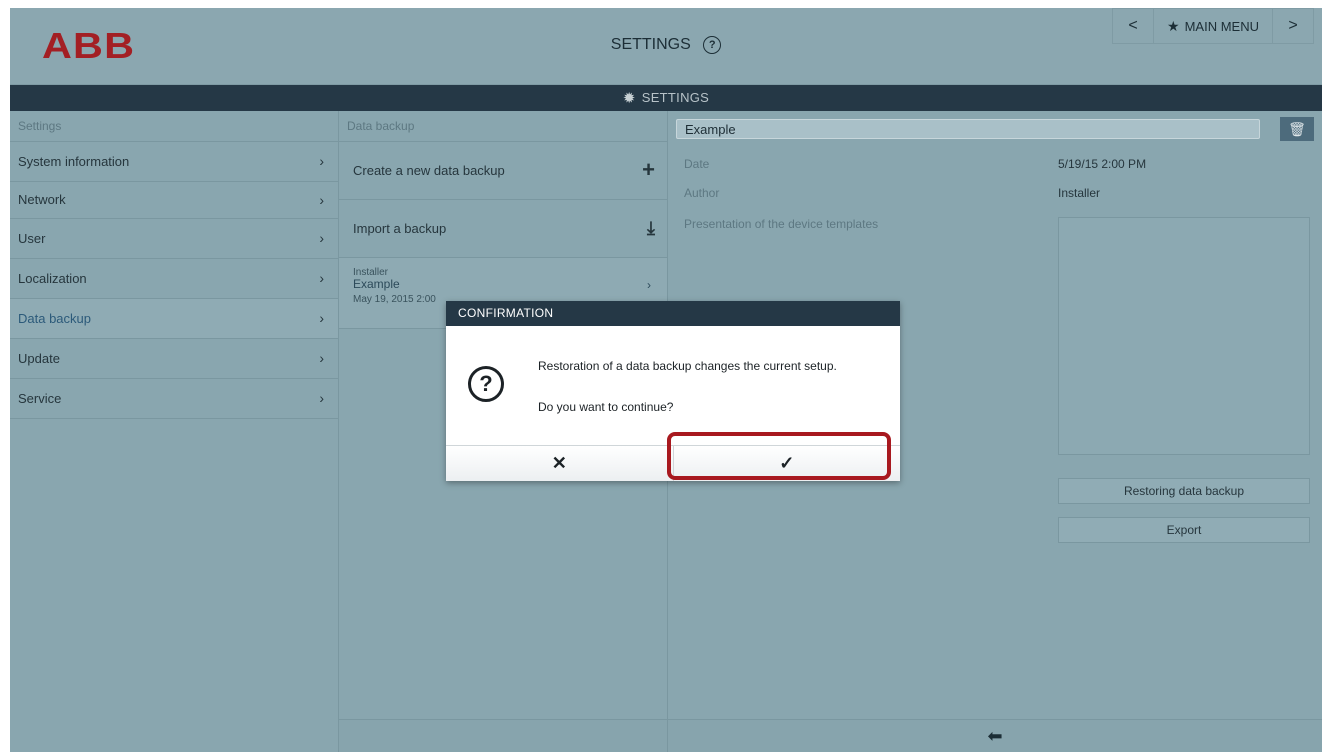  I want to click on sidebar-item-update: Update ›, so click(174, 359).